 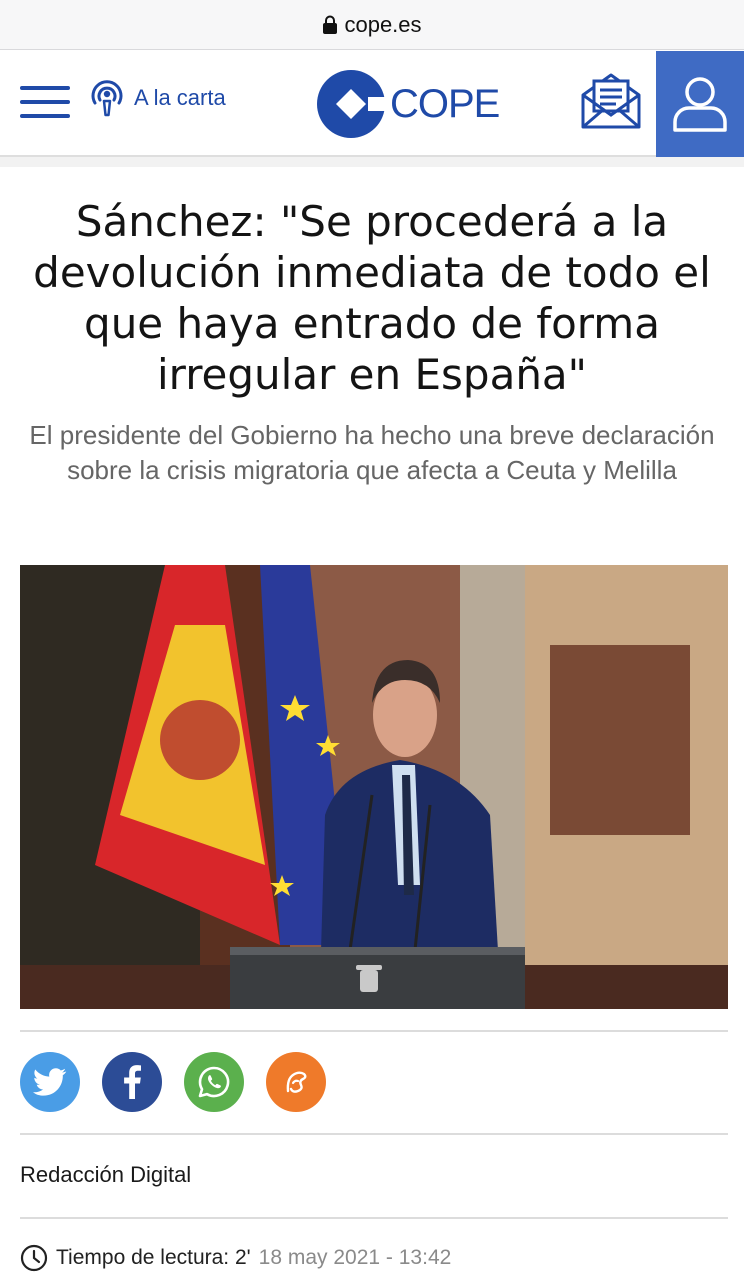 I want to click on url-text: cope.es, so click(x=383, y=24).